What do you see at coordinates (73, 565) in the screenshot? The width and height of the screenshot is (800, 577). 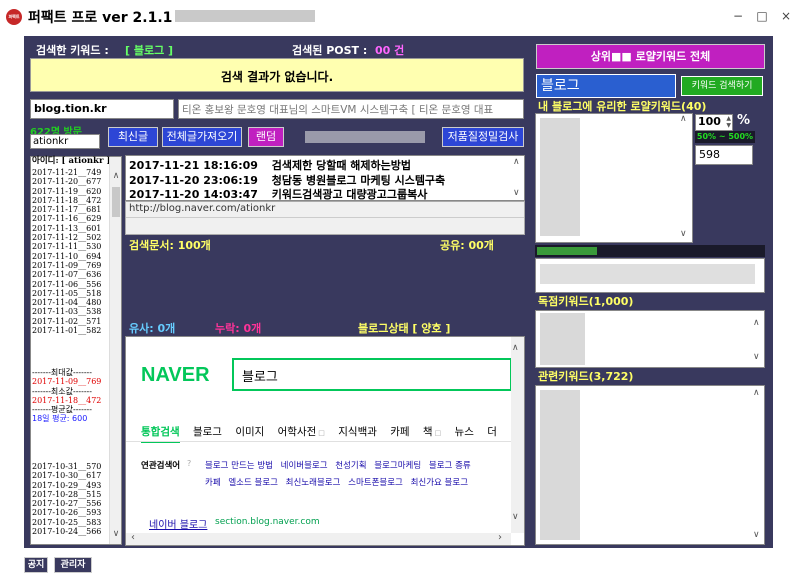 I see `admin-button: 관리자` at bounding box center [73, 565].